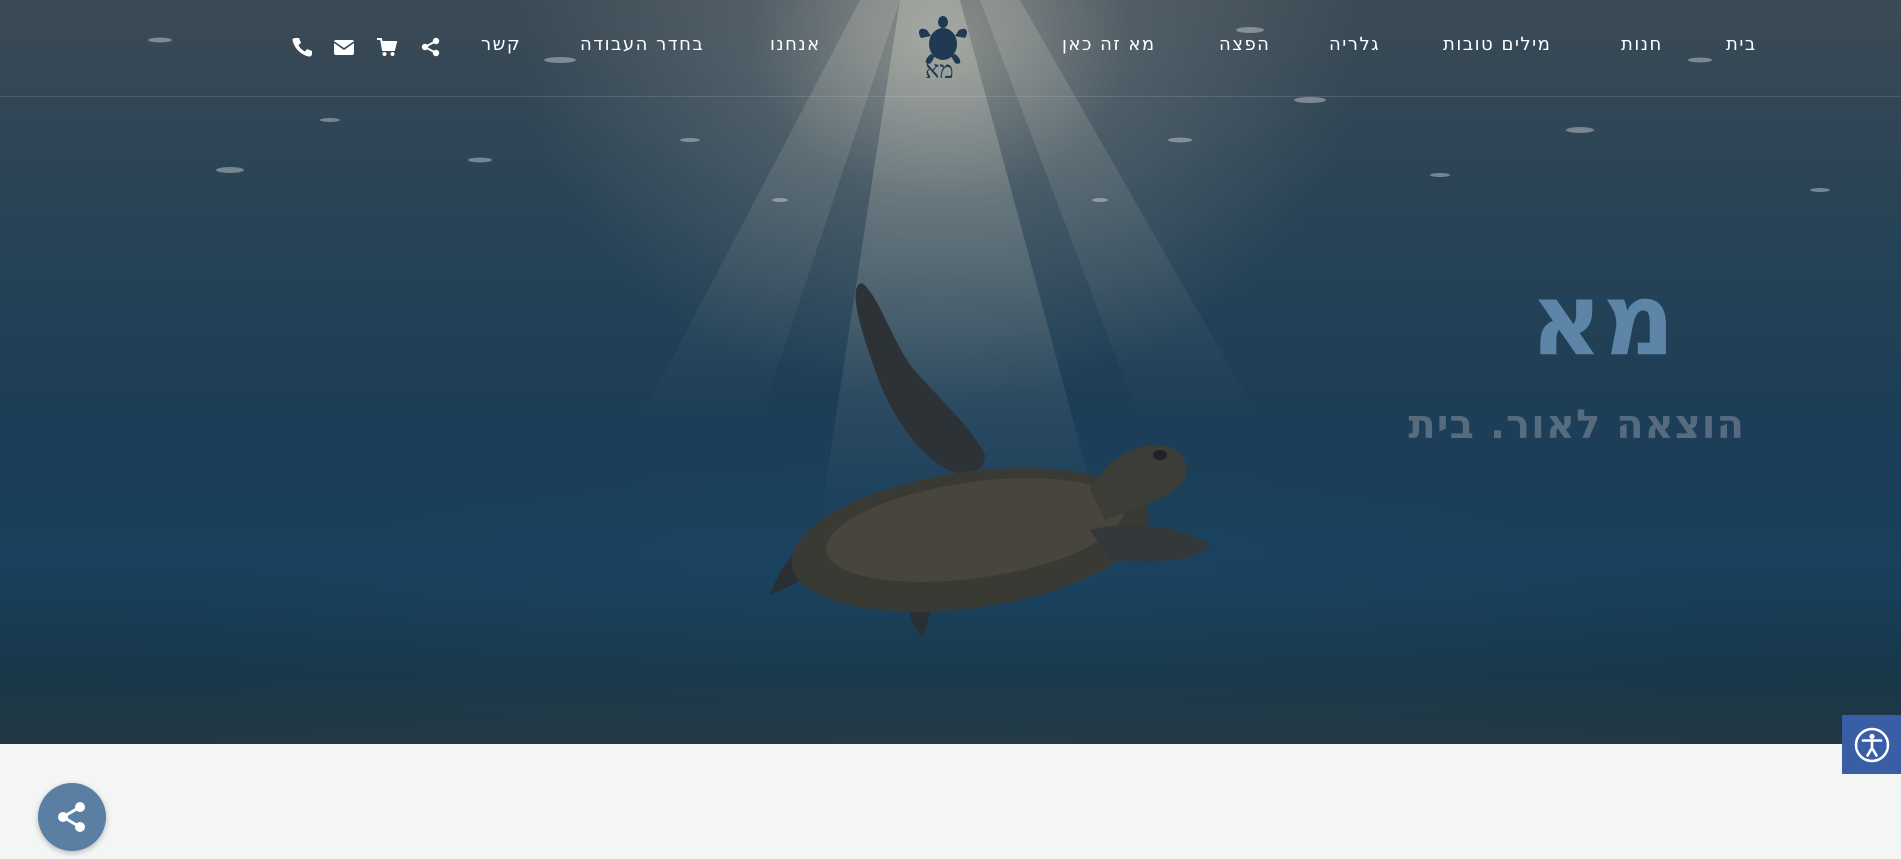 This screenshot has height=859, width=1901. Describe the element at coordinates (1642, 44) in the screenshot. I see `nav-item-shop: חנות` at that location.